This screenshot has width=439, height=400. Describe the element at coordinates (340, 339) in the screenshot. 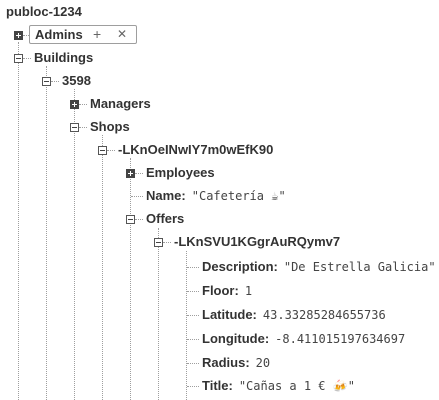

I see `longitude-value: -8.411015197634697` at that location.